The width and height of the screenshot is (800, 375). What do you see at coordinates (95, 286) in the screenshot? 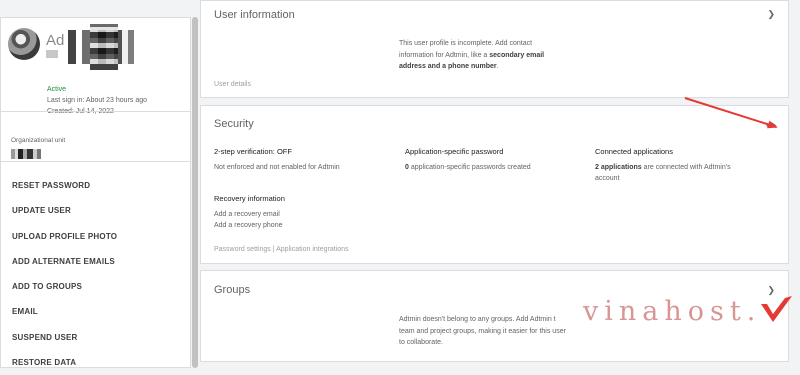
I see `add-to-groups-button: ADD TO GROUPS` at bounding box center [95, 286].